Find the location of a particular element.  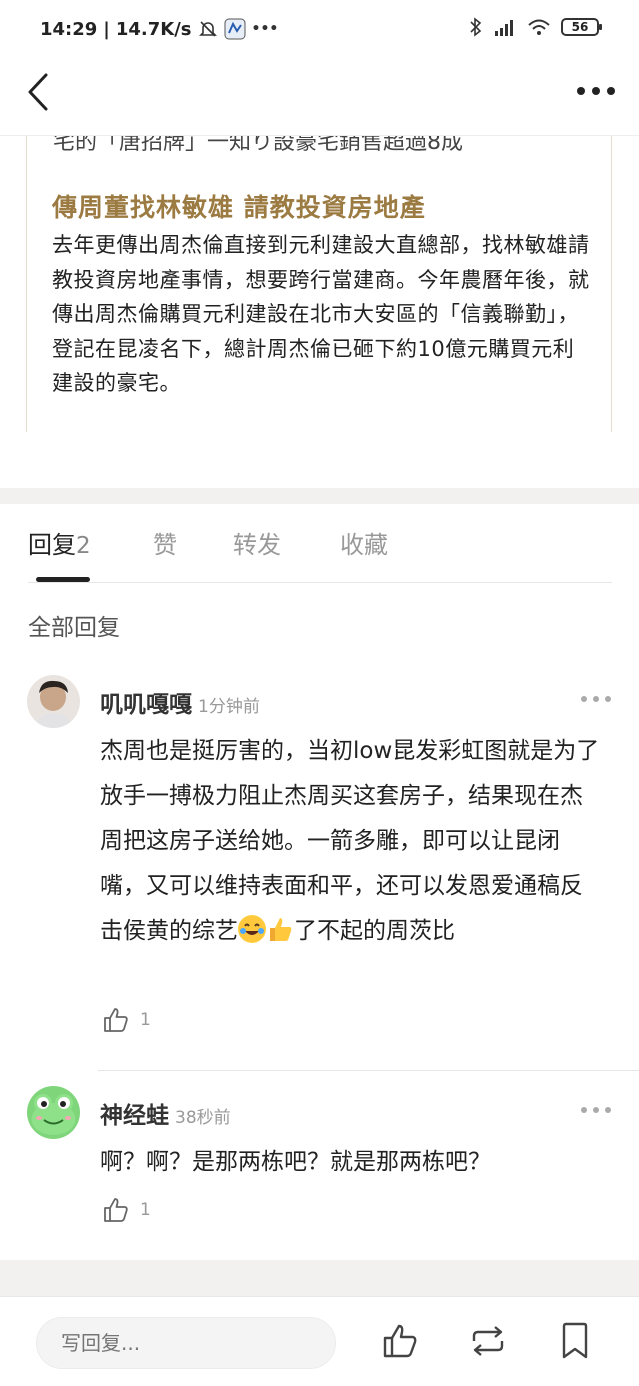

app-notification-icon is located at coordinates (235, 29).